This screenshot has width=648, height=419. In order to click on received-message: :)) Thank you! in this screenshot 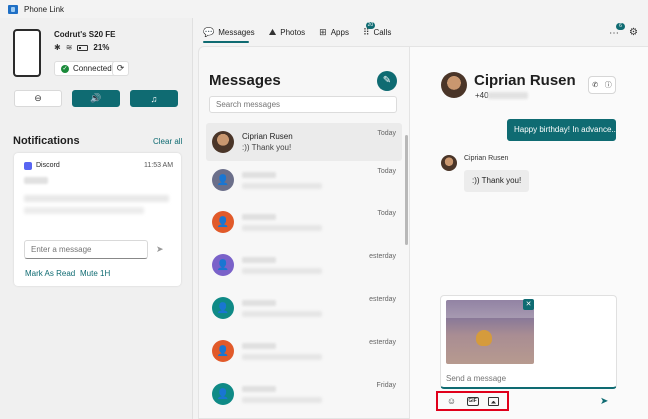, I will do `click(497, 181)`.